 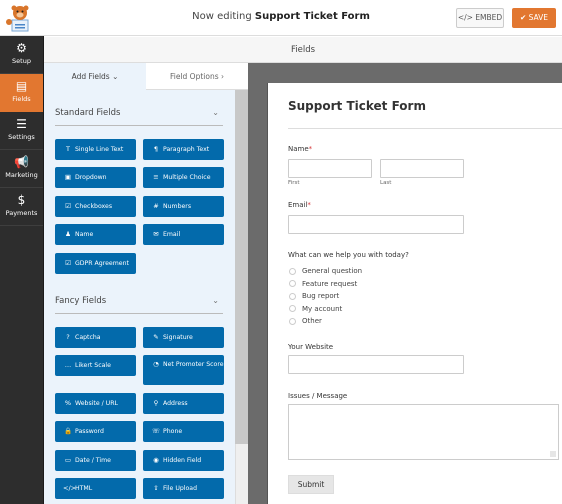 I want to click on nav-item-fields: ▤ Fields, so click(x=21, y=93).